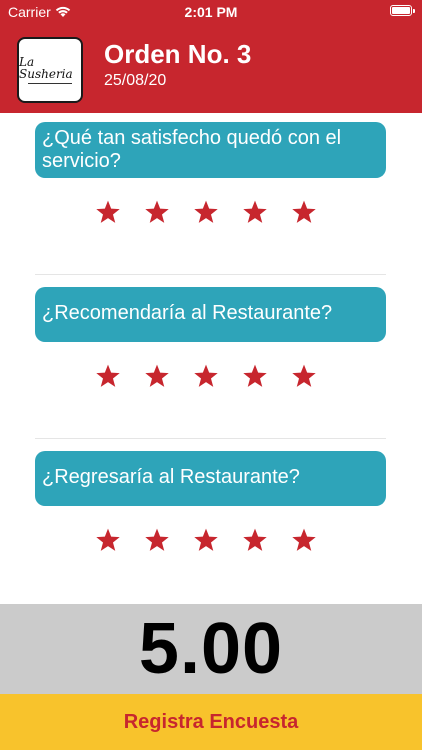 The height and width of the screenshot is (750, 422). I want to click on question-card-return: ¿Regresaría al Restaurante?, so click(210, 478).